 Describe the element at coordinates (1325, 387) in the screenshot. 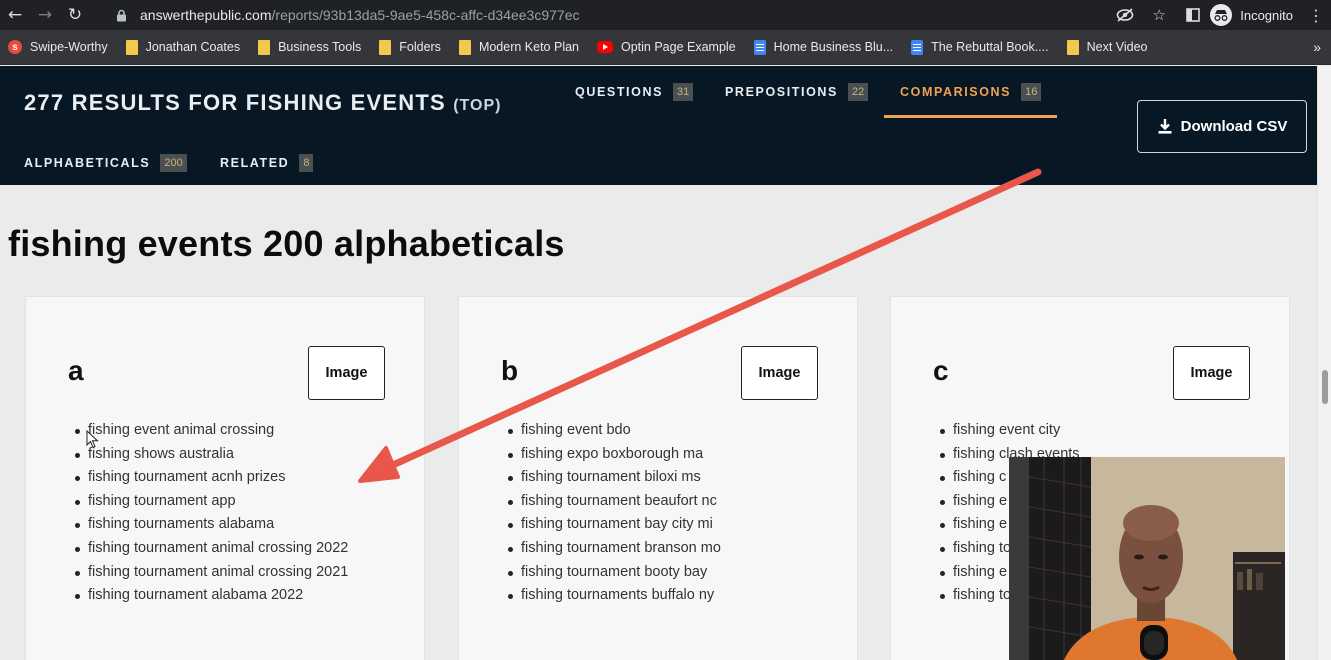

I see `scrollbar-thumb` at that location.